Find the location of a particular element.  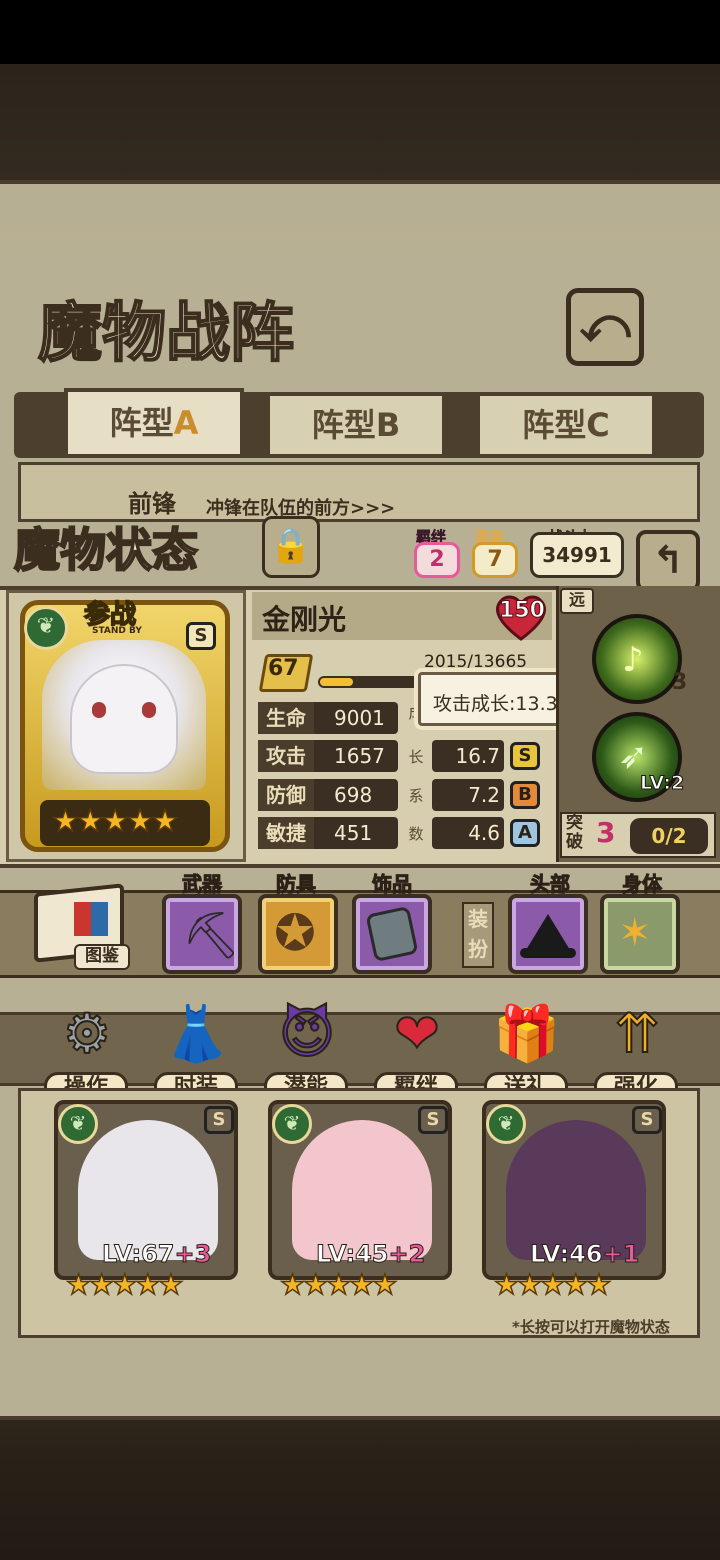

upgrade-arrows-icon: ⇈ is located at coordinates (636, 1033).